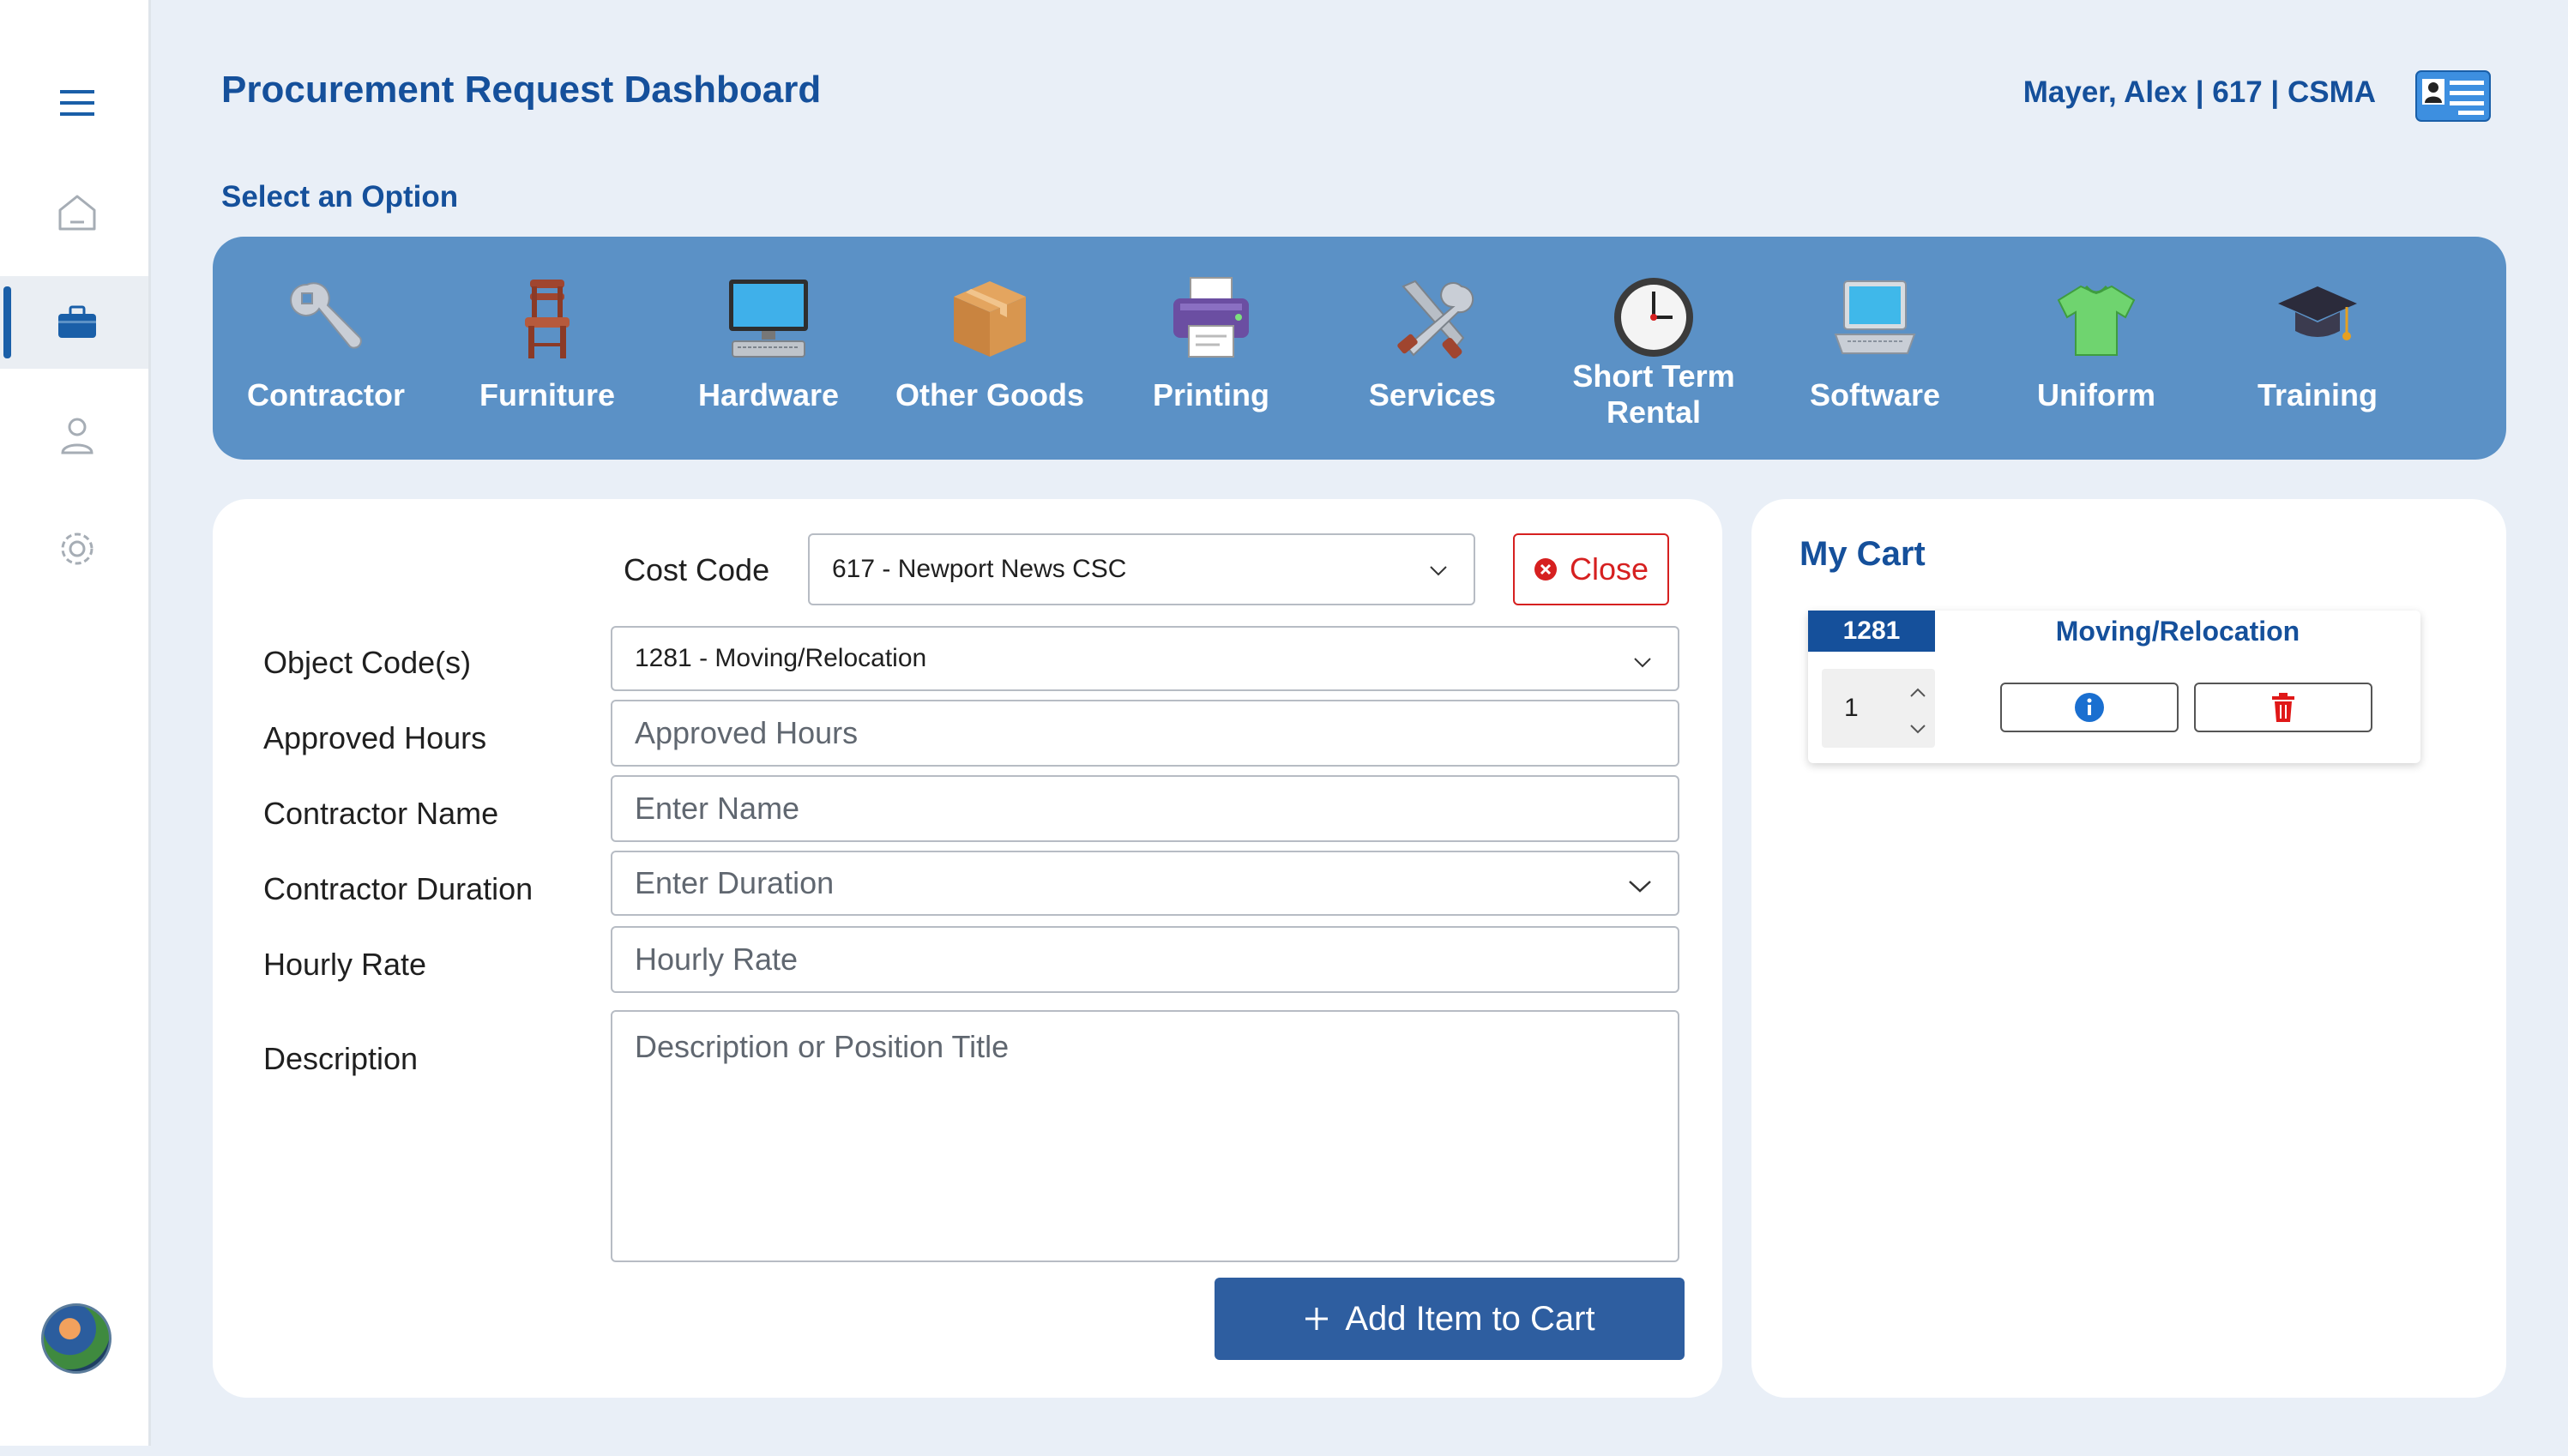 This screenshot has width=2568, height=1456. I want to click on cart-item: 1281 Moving/Relocation 1, so click(2114, 687).